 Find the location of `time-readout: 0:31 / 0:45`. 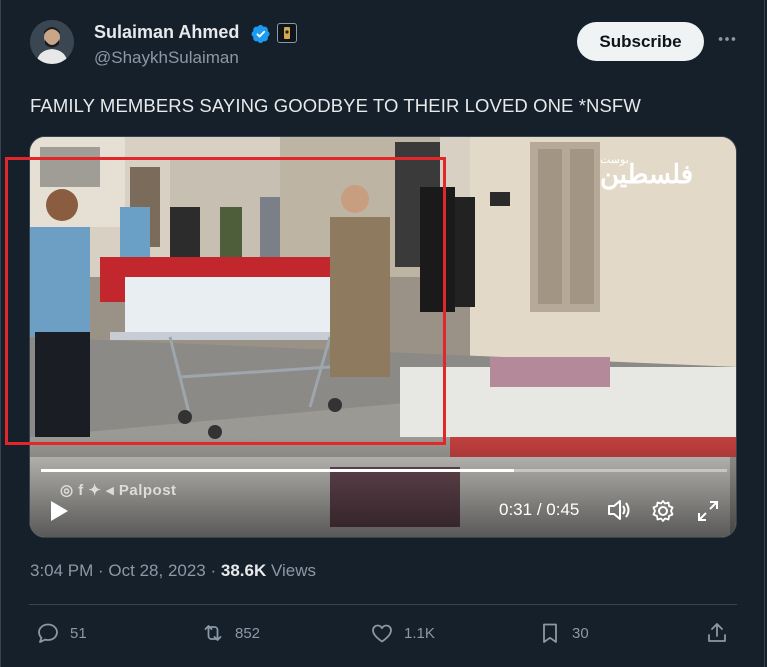

time-readout: 0:31 / 0:45 is located at coordinates (539, 510).